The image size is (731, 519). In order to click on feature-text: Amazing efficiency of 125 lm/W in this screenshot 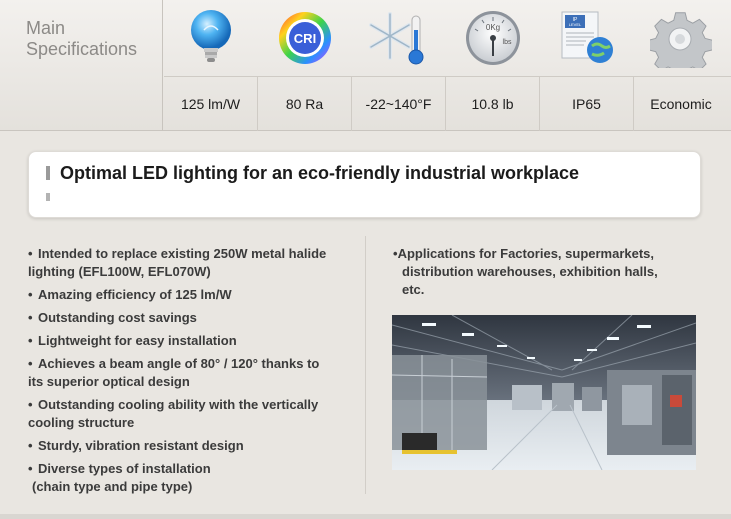, I will do `click(135, 294)`.